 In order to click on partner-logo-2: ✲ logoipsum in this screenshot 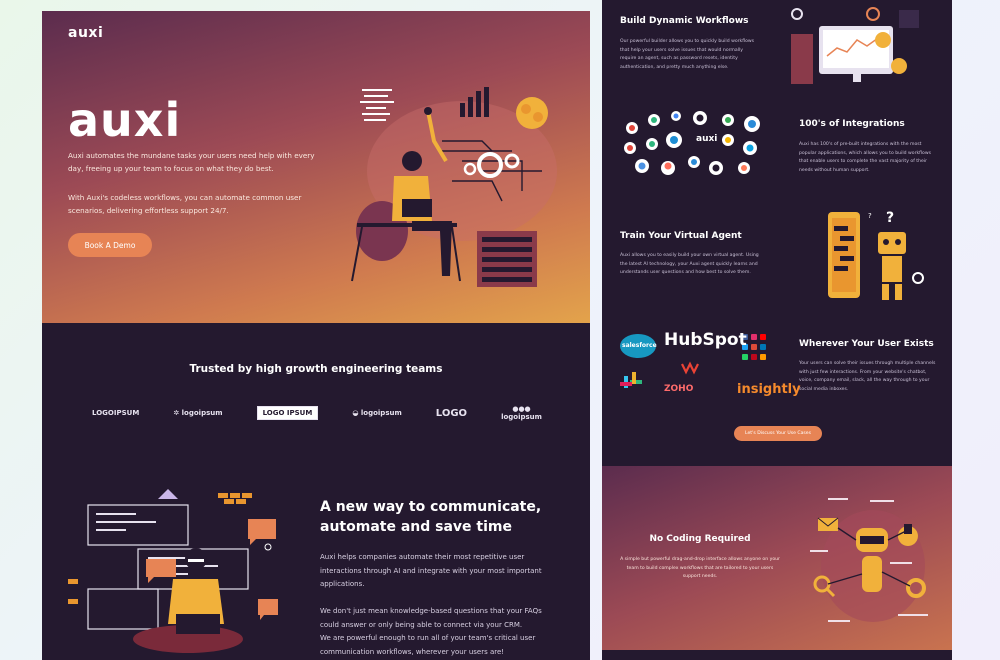, I will do `click(198, 413)`.